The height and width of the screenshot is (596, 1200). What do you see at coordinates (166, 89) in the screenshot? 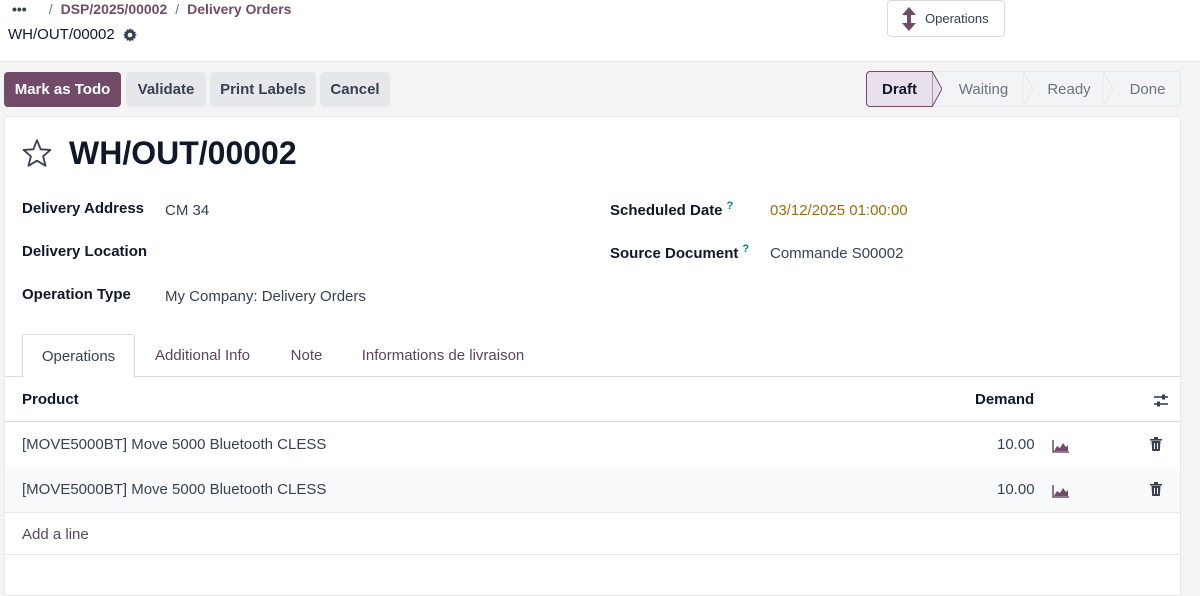
I see `validate-button: Validate` at bounding box center [166, 89].